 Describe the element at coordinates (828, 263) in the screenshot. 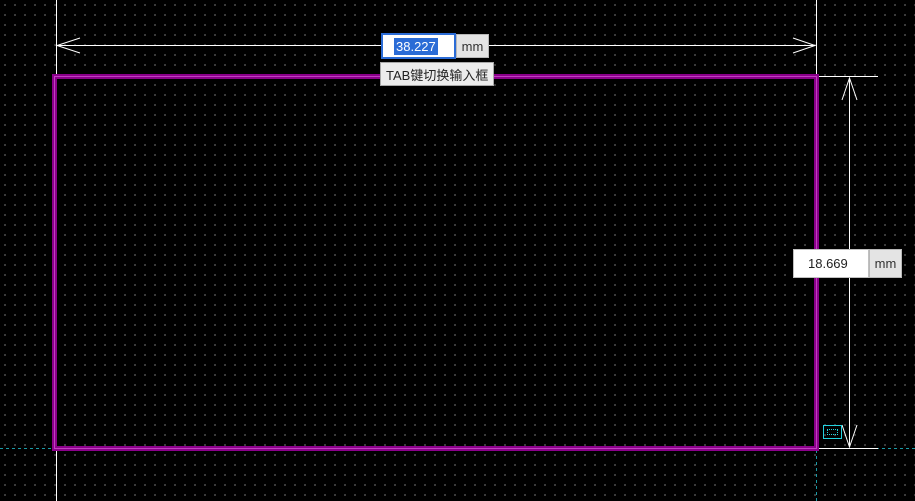

I see `height-value: 18.669` at that location.